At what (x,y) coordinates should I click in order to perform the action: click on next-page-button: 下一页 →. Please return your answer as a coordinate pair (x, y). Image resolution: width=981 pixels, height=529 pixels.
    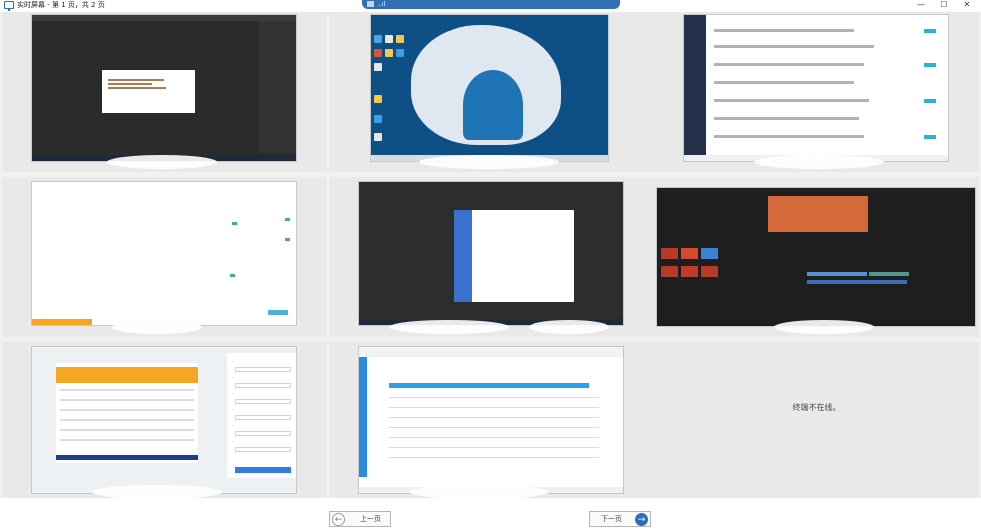
    Looking at the image, I should click on (620, 519).